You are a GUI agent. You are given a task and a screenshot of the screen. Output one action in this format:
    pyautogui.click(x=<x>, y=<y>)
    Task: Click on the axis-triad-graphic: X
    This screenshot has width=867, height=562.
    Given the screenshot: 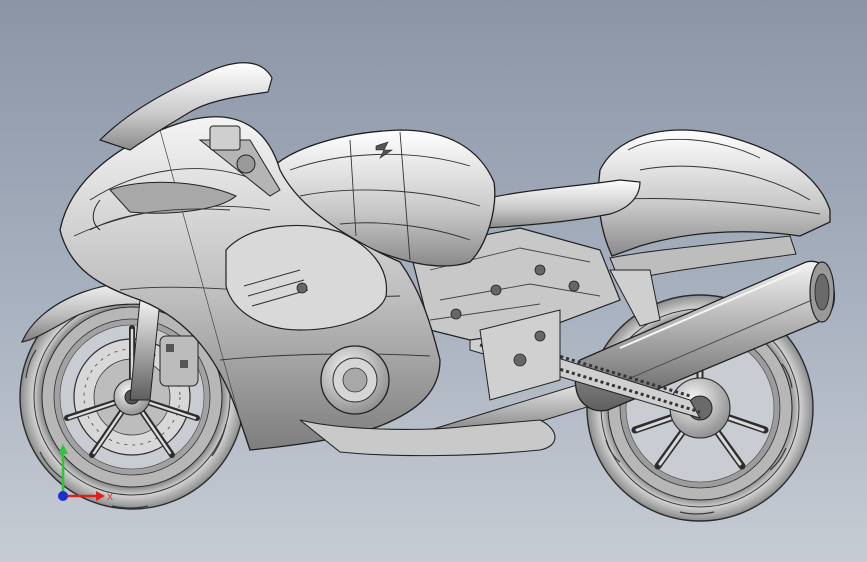 What is the action you would take?
    pyautogui.click(x=85, y=473)
    